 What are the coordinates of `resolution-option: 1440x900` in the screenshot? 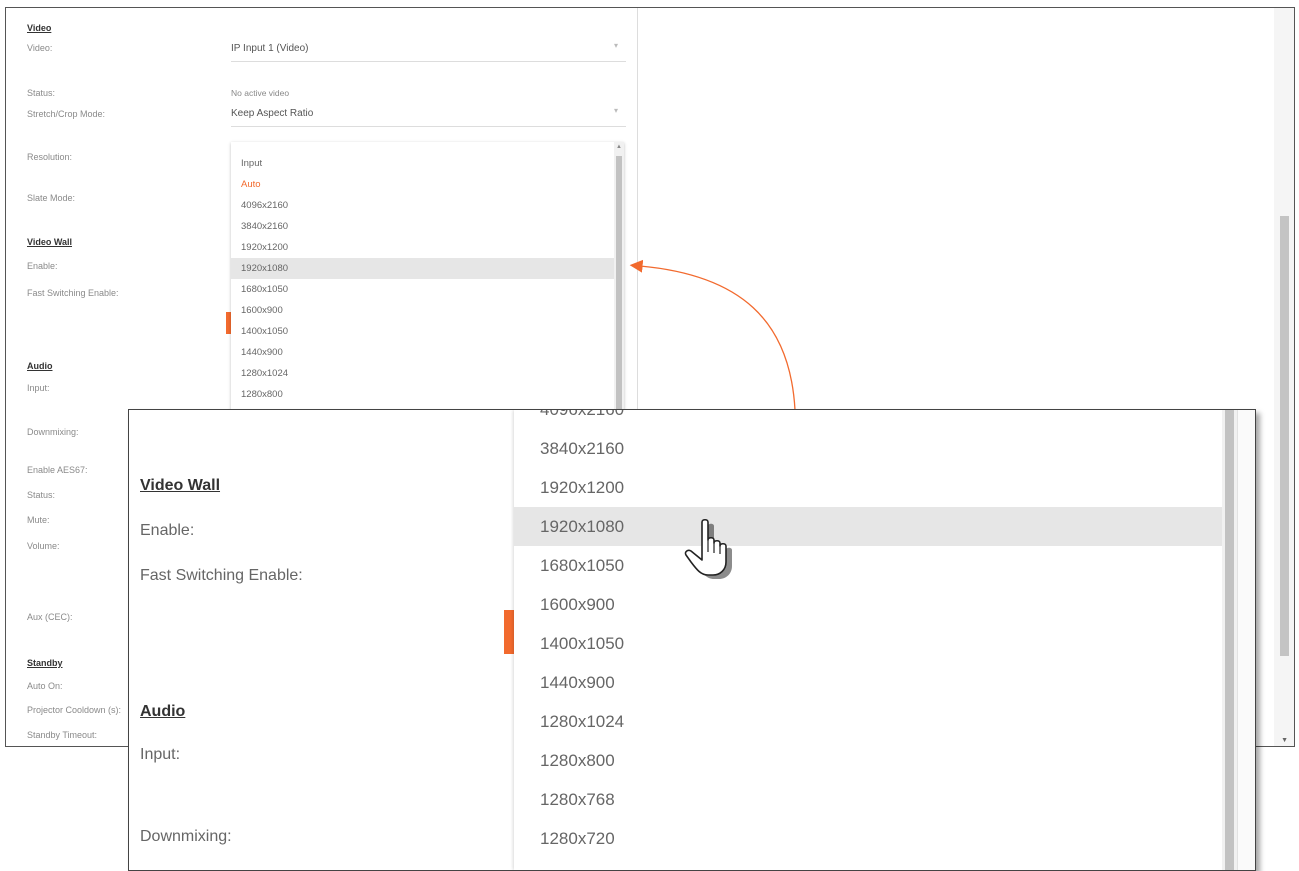 It's located at (422, 352).